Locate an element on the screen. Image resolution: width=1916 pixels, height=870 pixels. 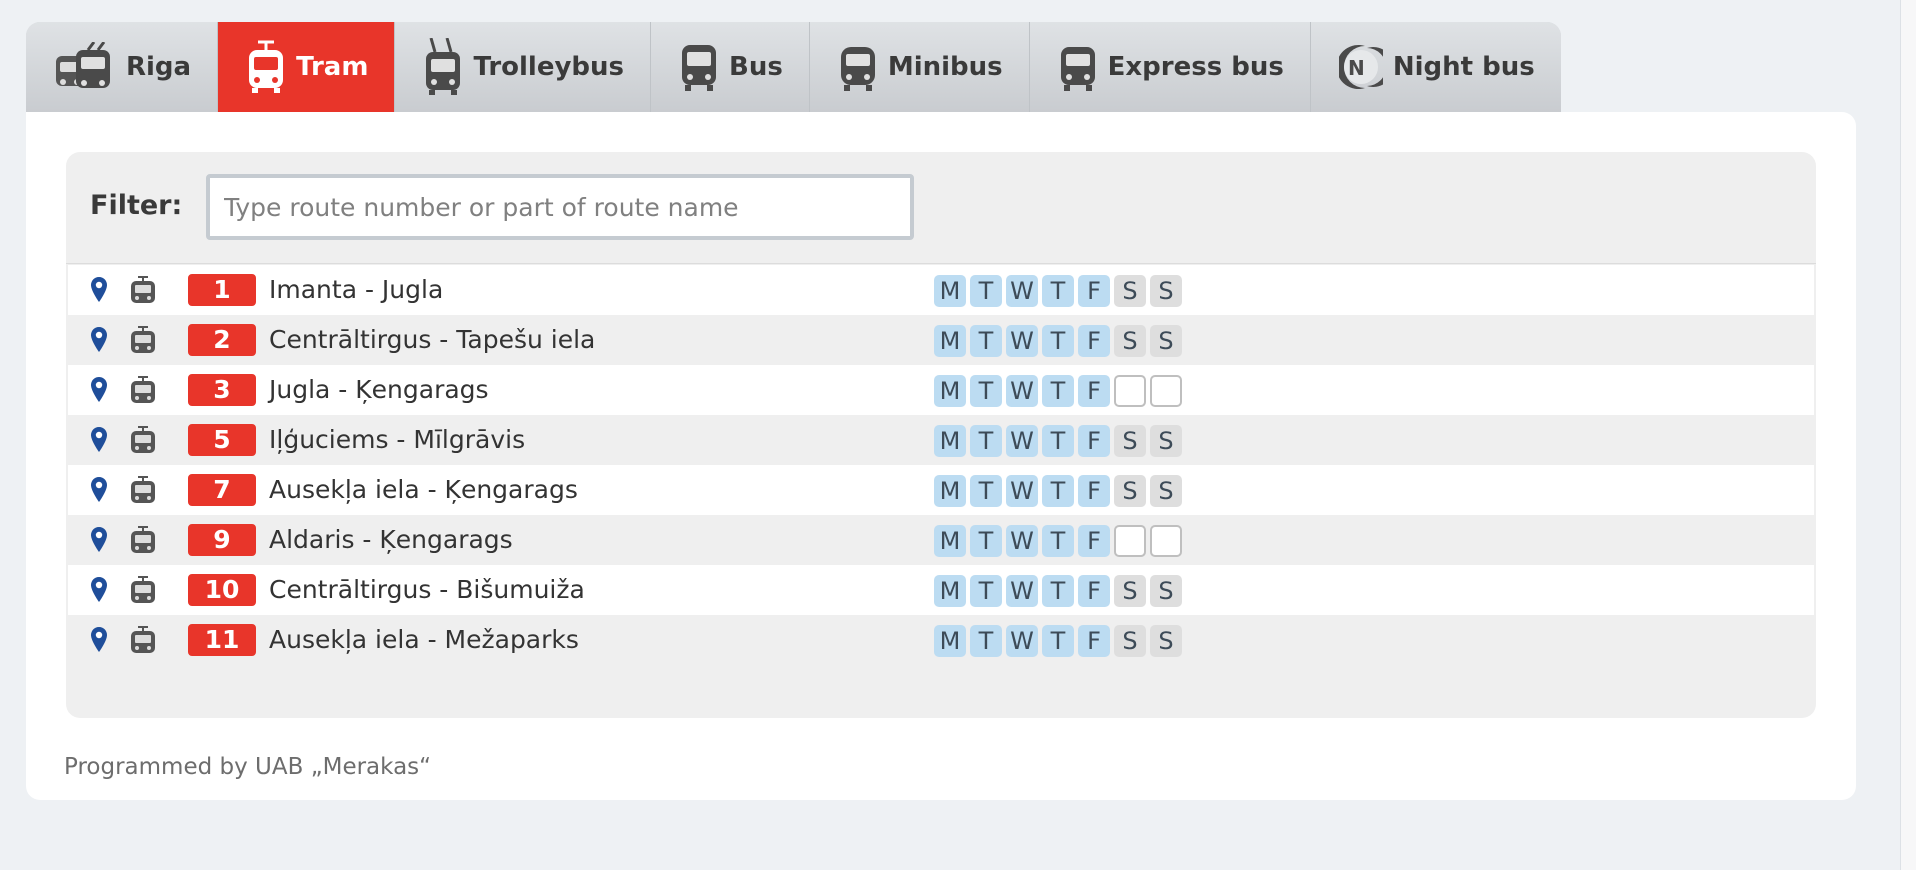
route-row: 9 Aldaris - Ķengarags M T W T F is located at coordinates (941, 540).